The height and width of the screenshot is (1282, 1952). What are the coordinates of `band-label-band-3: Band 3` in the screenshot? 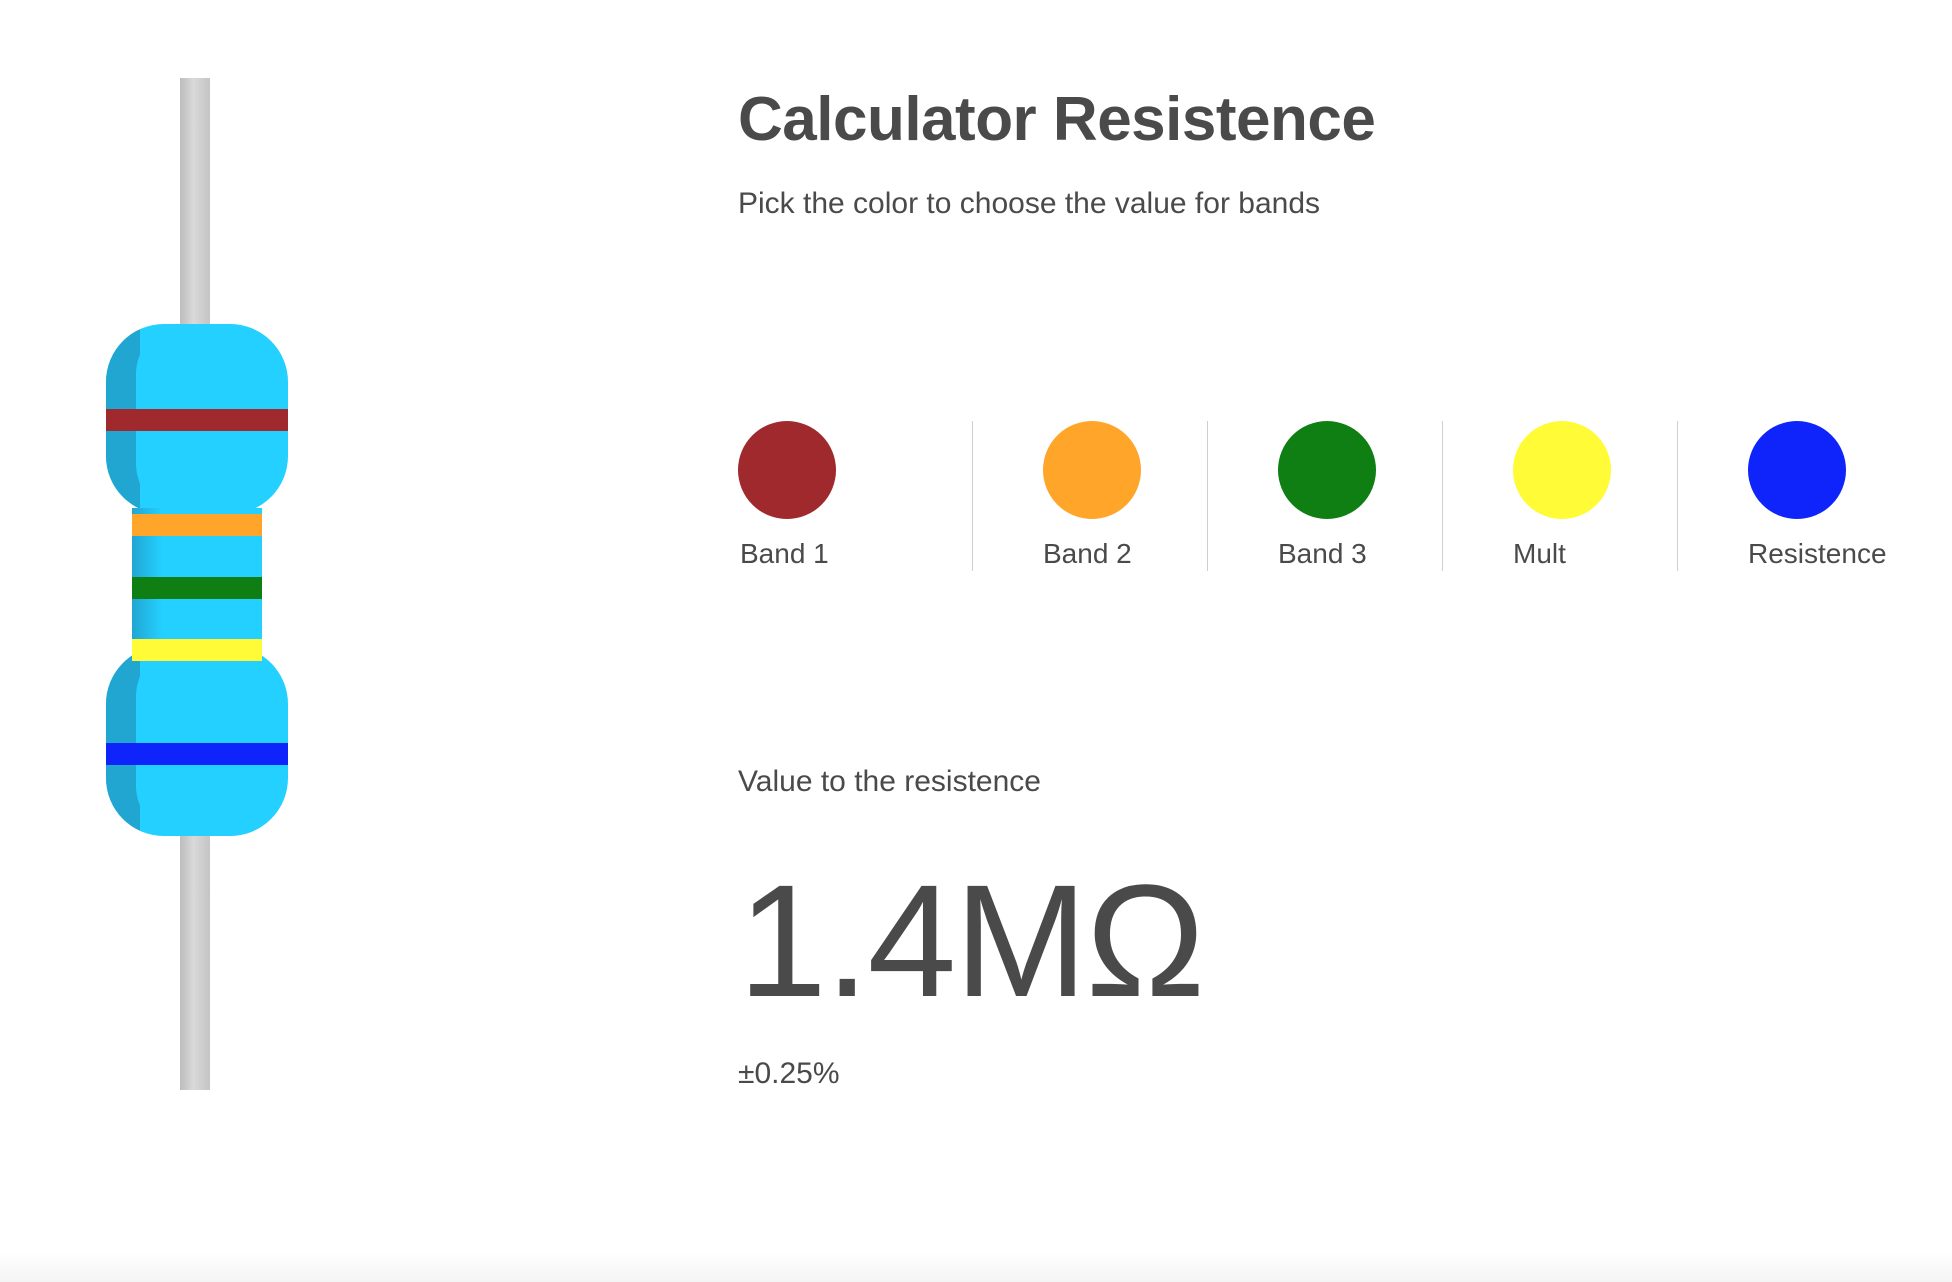 It's located at (1322, 553).